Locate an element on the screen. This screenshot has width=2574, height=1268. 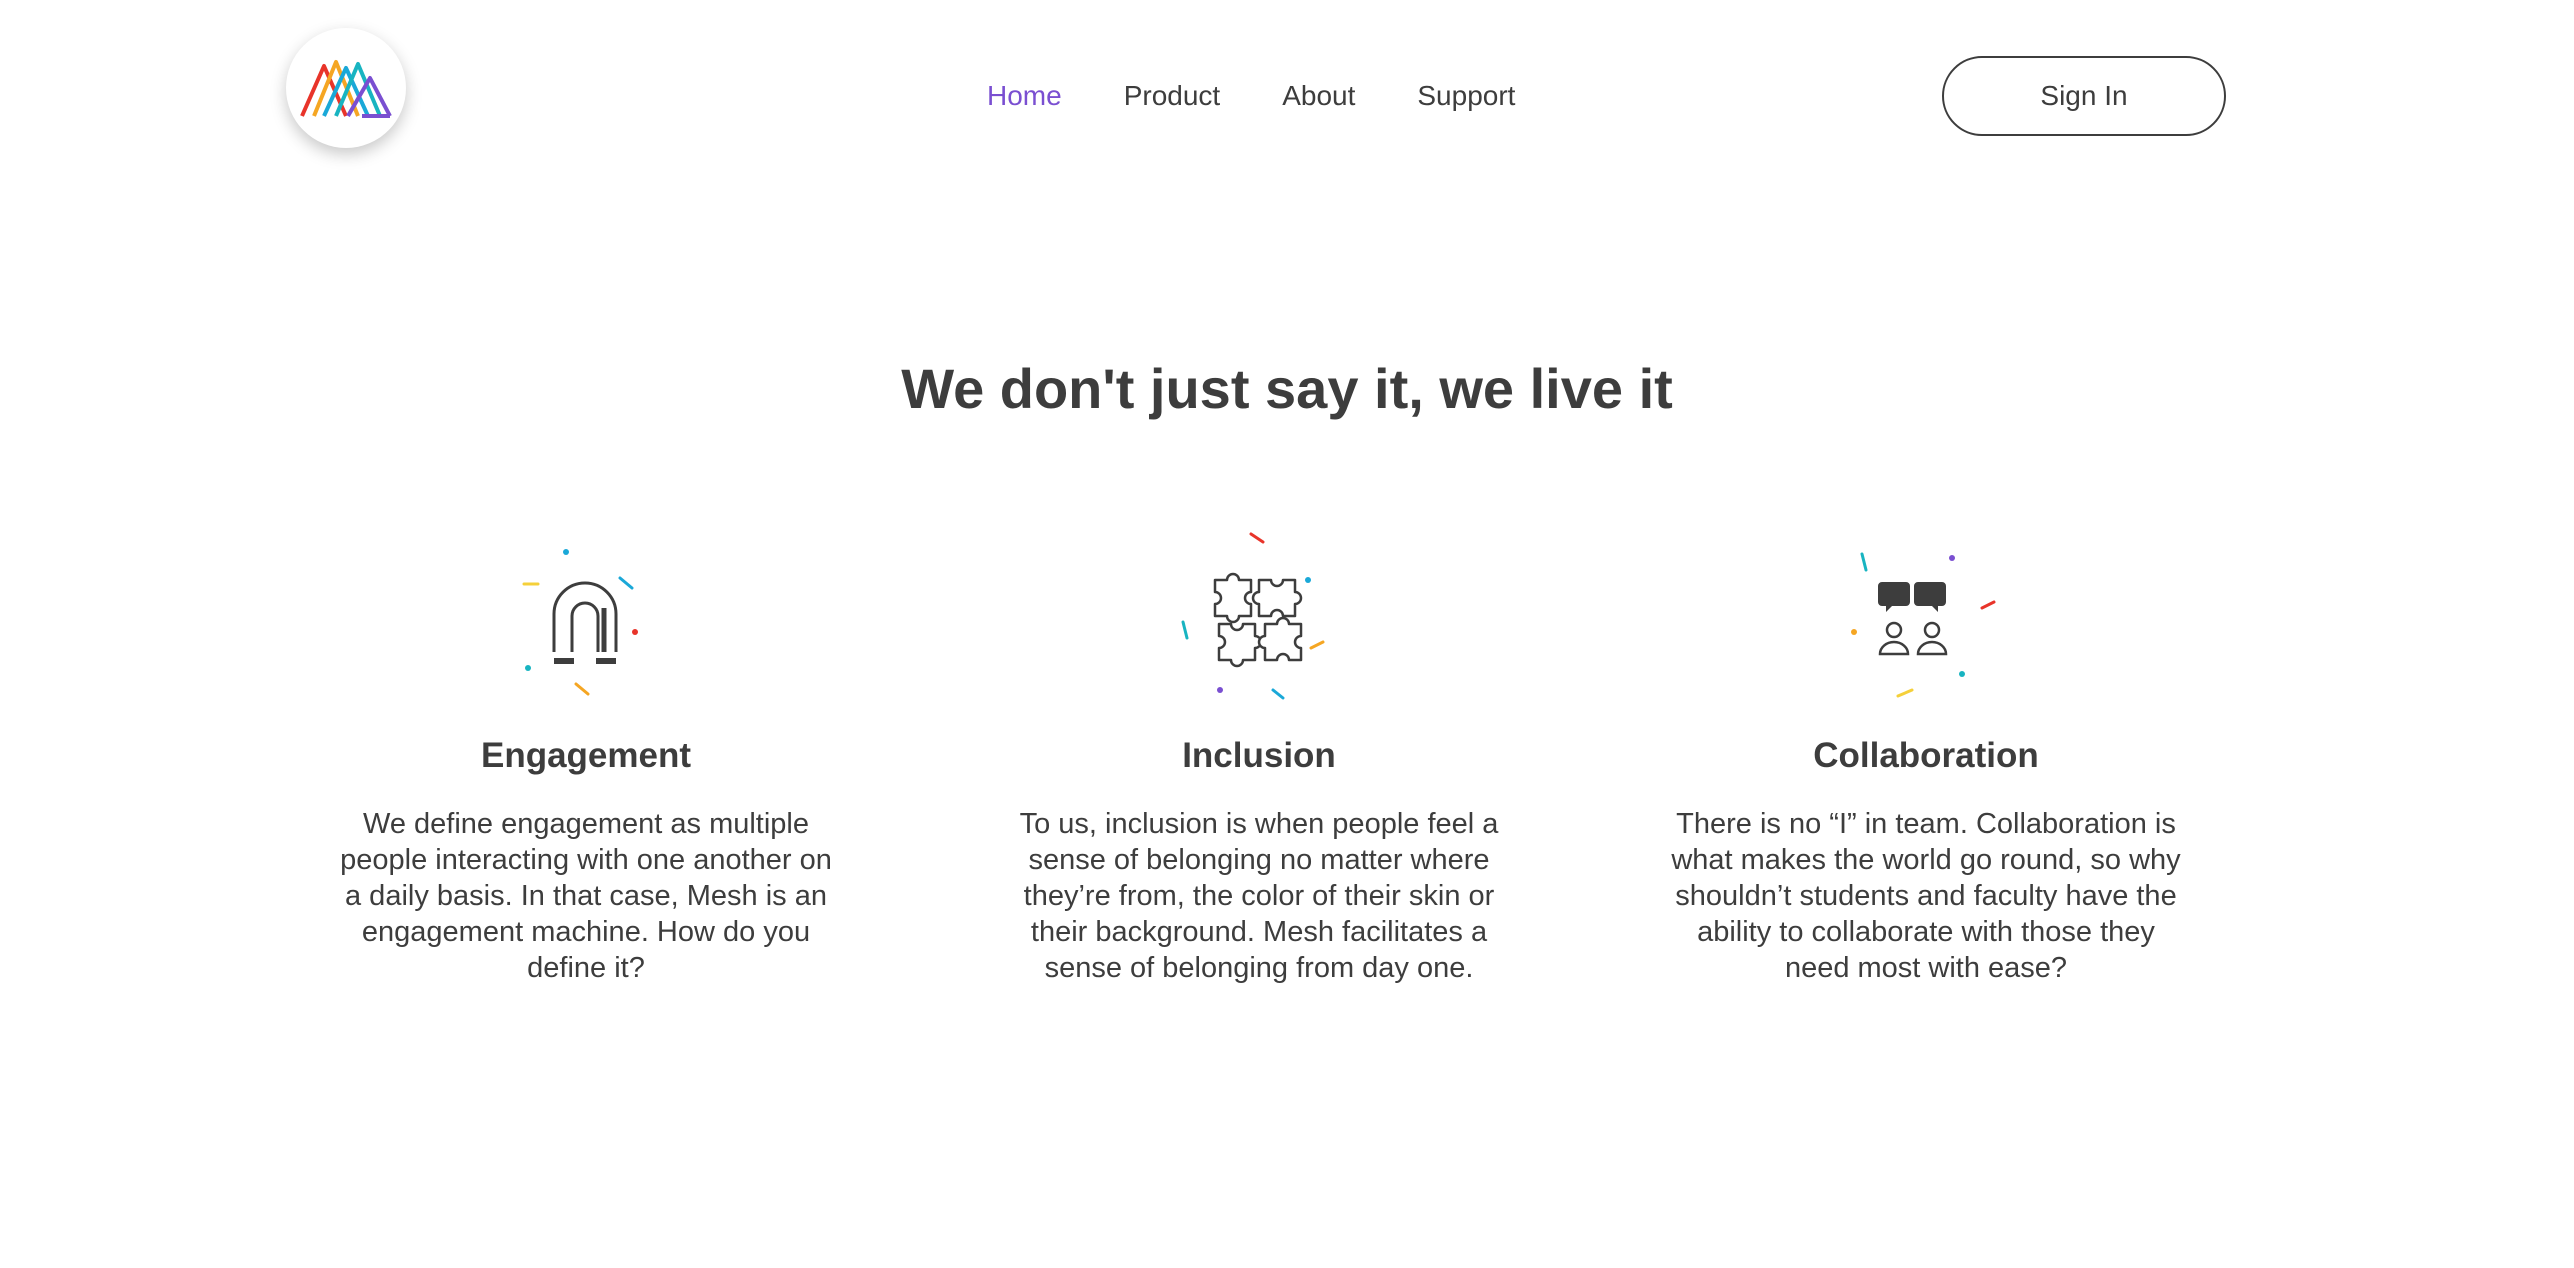
feature-title: Engagement is located at coordinates (586, 755).